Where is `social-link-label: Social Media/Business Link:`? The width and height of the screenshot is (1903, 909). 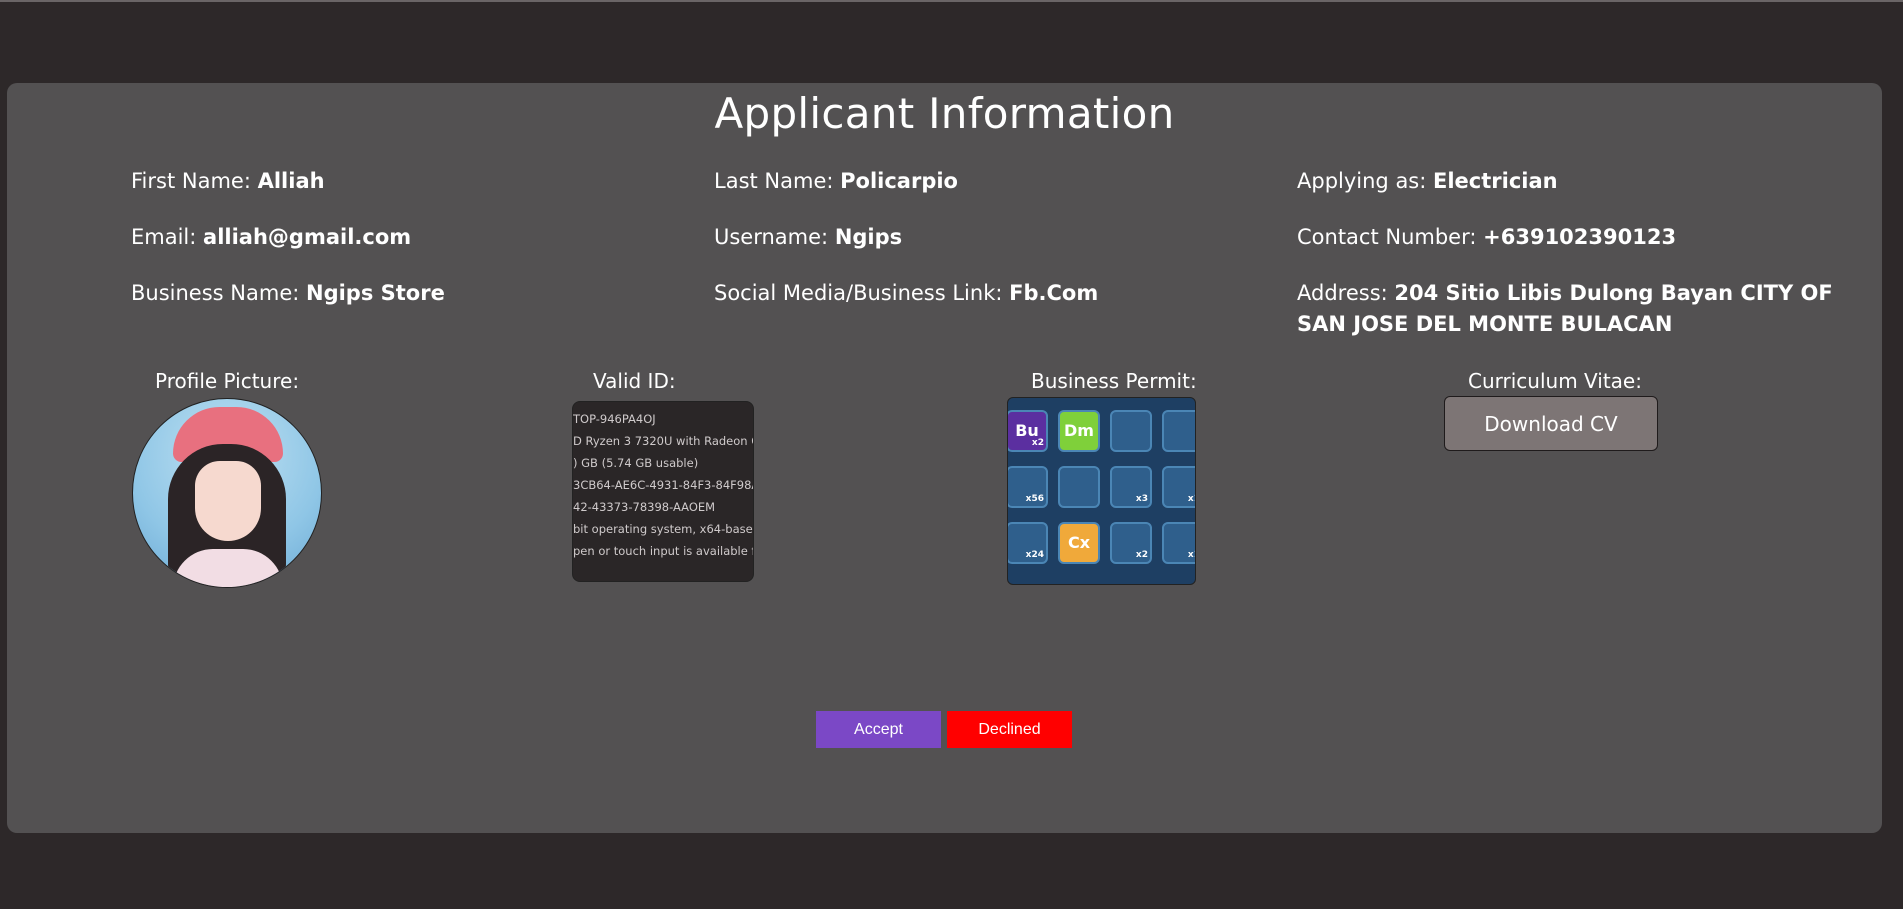 social-link-label: Social Media/Business Link: is located at coordinates (858, 293).